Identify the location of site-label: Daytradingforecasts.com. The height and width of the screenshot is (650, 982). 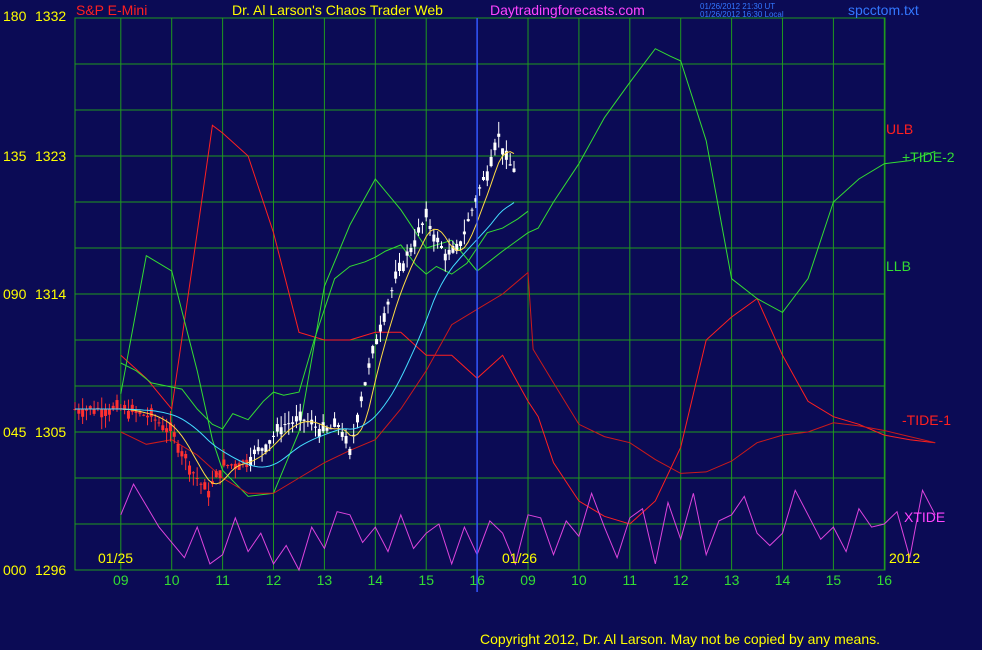
(567, 10).